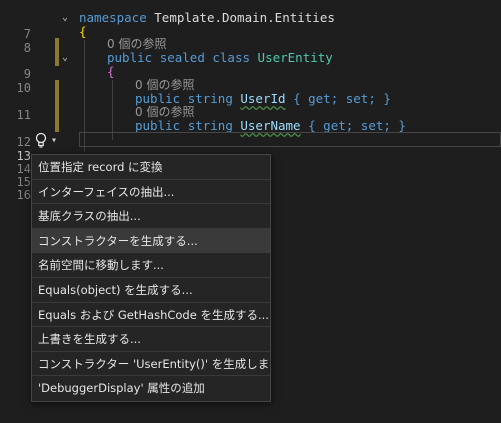 The height and width of the screenshot is (423, 501). Describe the element at coordinates (54, 140) in the screenshot. I see `chevron-down-icon: ▾` at that location.